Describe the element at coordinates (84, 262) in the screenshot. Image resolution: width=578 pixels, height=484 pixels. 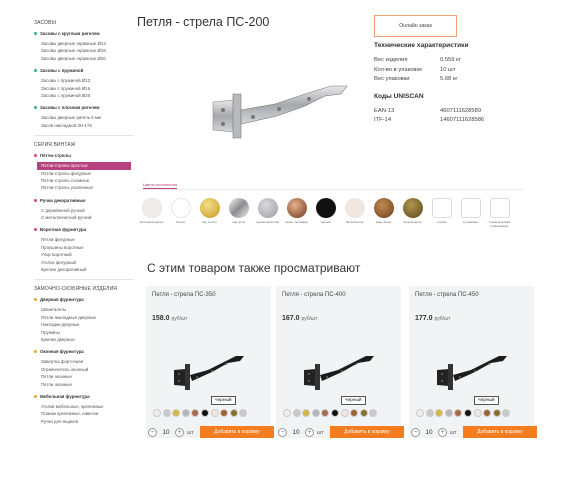
I see `sidebar-item: Уголок фигурный` at that location.